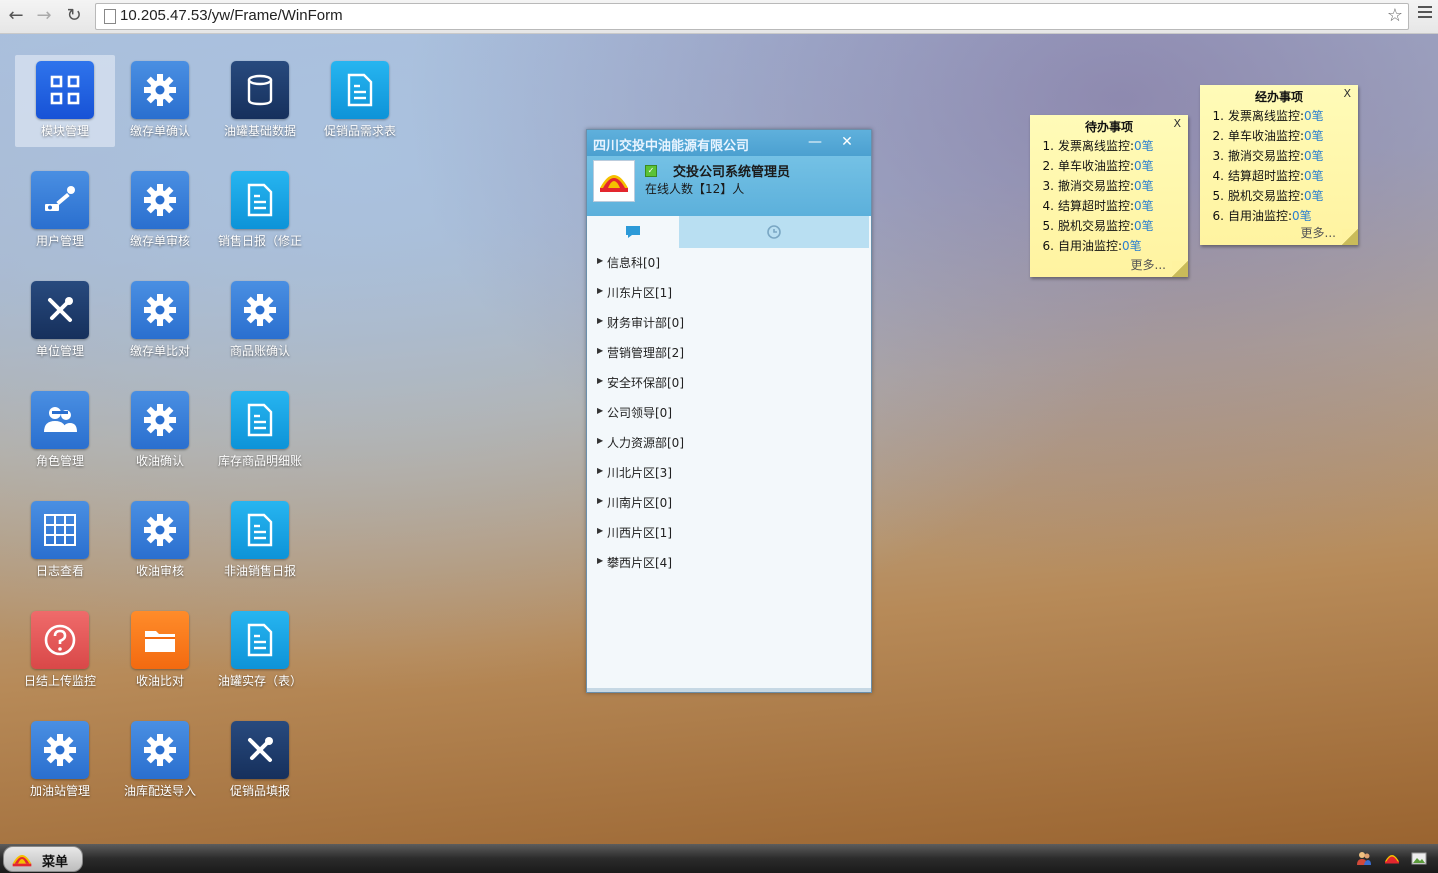  What do you see at coordinates (260, 431) in the screenshot?
I see `desktop-icon-inventory-ledger: 库存商品明细账` at bounding box center [260, 431].